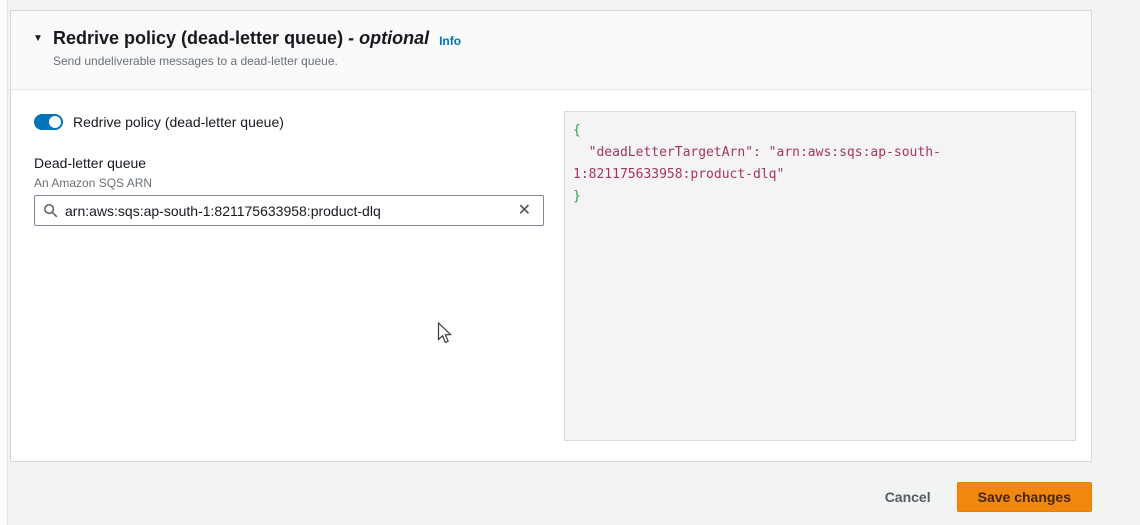 This screenshot has width=1140, height=525. Describe the element at coordinates (55, 122) in the screenshot. I see `toggle-knob` at that location.